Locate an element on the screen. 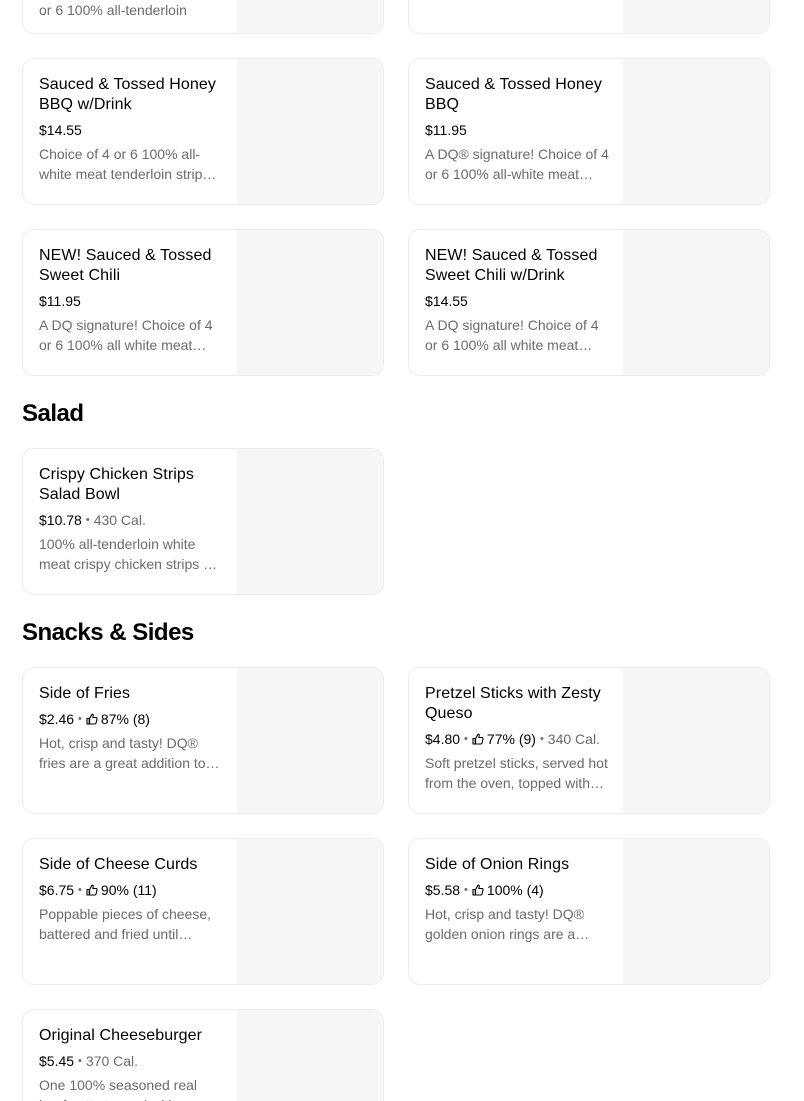 The image size is (804, 1101). section-title-salad: Salad is located at coordinates (53, 413).